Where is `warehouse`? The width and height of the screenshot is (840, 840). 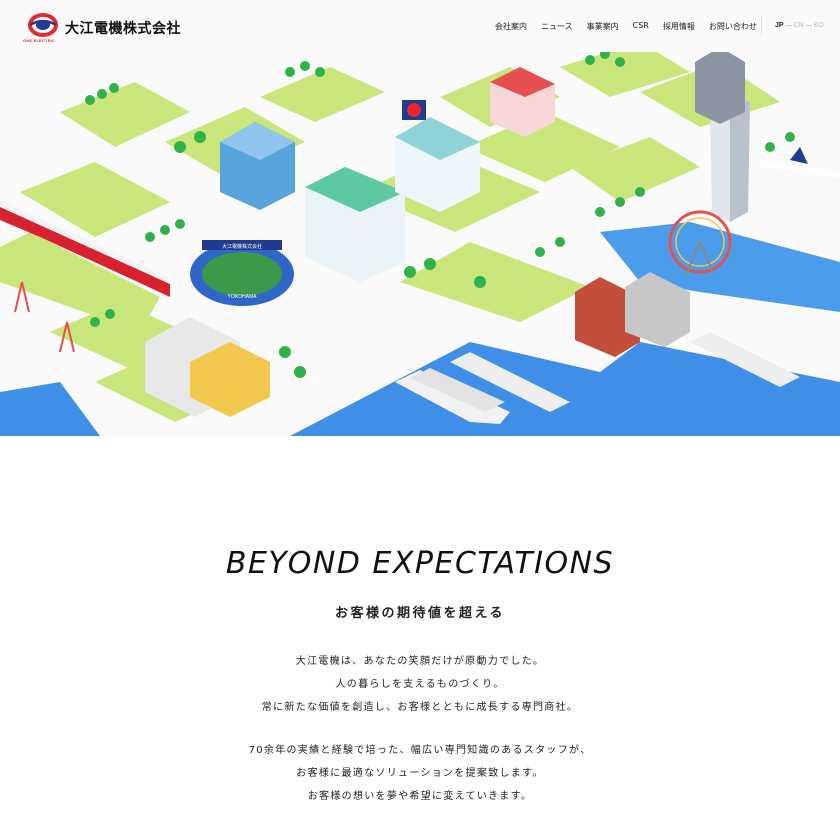
warehouse is located at coordinates (632, 314).